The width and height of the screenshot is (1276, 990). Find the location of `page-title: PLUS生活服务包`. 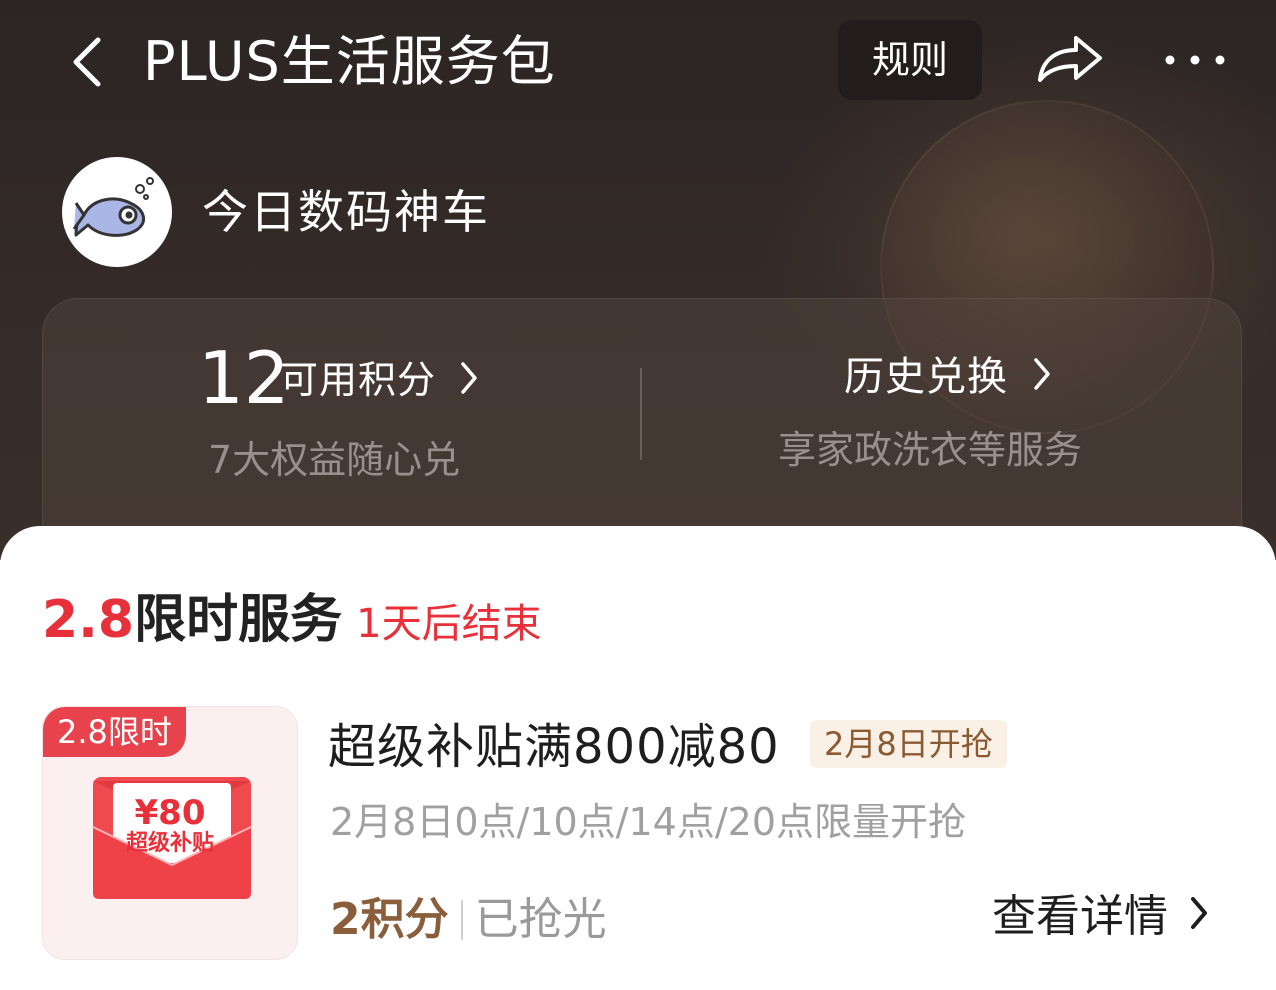

page-title: PLUS生活服务包 is located at coordinates (349, 61).